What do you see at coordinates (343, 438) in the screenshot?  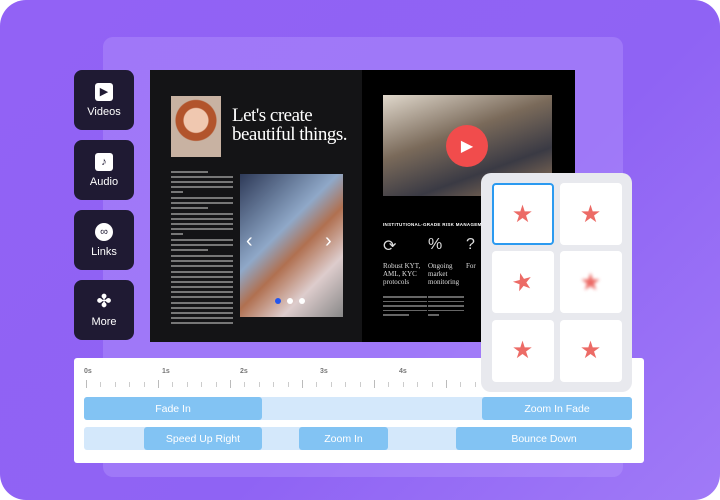 I see `clip-zoom-in: Zoom In` at bounding box center [343, 438].